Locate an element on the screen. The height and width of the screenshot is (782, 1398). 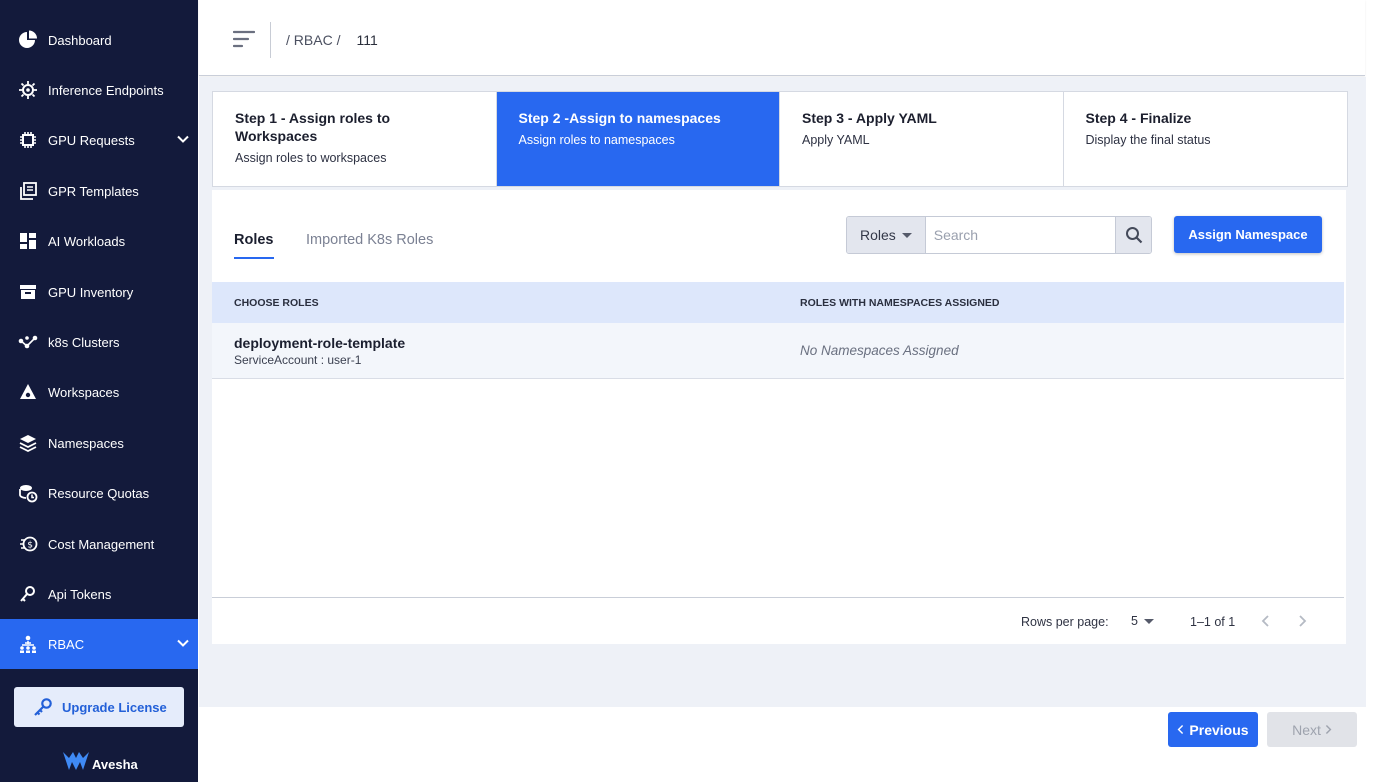
rows-per-page-value: 5 is located at coordinates (1134, 621).